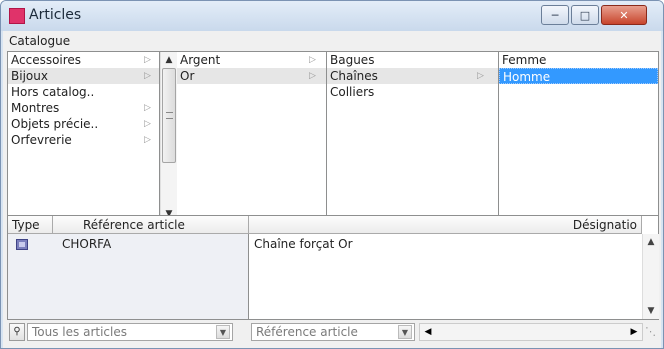 Image resolution: width=664 pixels, height=349 pixels. What do you see at coordinates (83, 92) in the screenshot?
I see `list-item: Hors catalog..` at bounding box center [83, 92].